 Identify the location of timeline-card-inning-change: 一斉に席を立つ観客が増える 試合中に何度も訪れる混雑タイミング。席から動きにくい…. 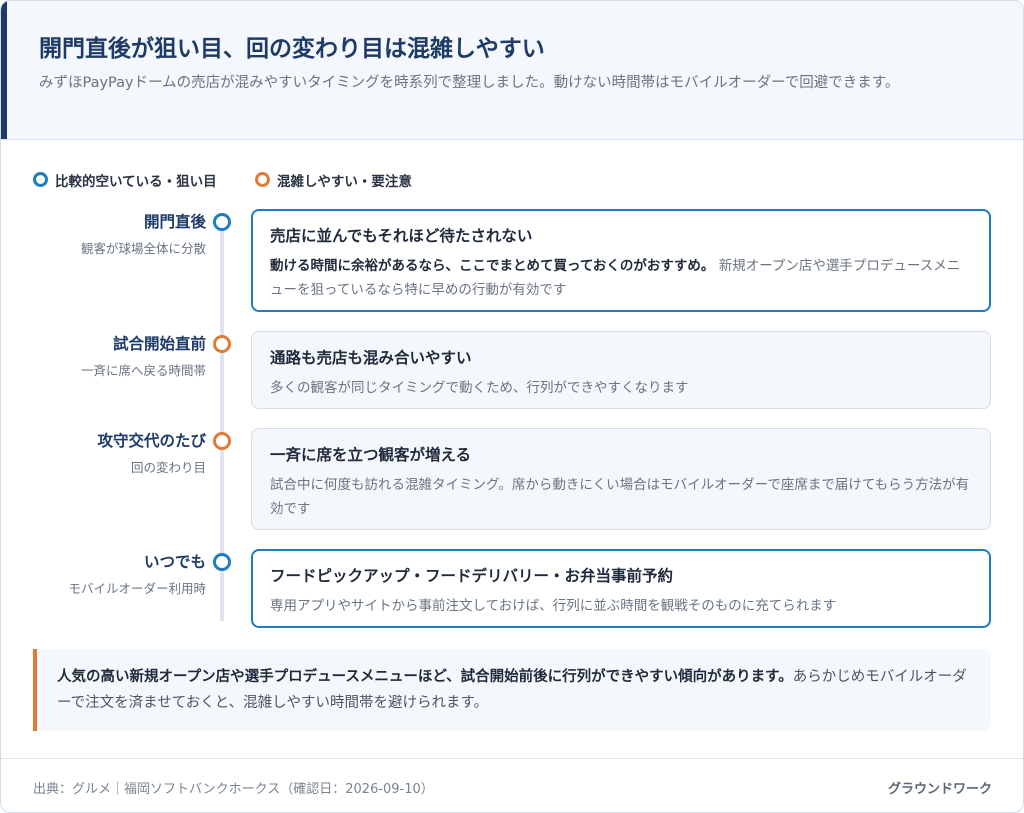
(621, 479).